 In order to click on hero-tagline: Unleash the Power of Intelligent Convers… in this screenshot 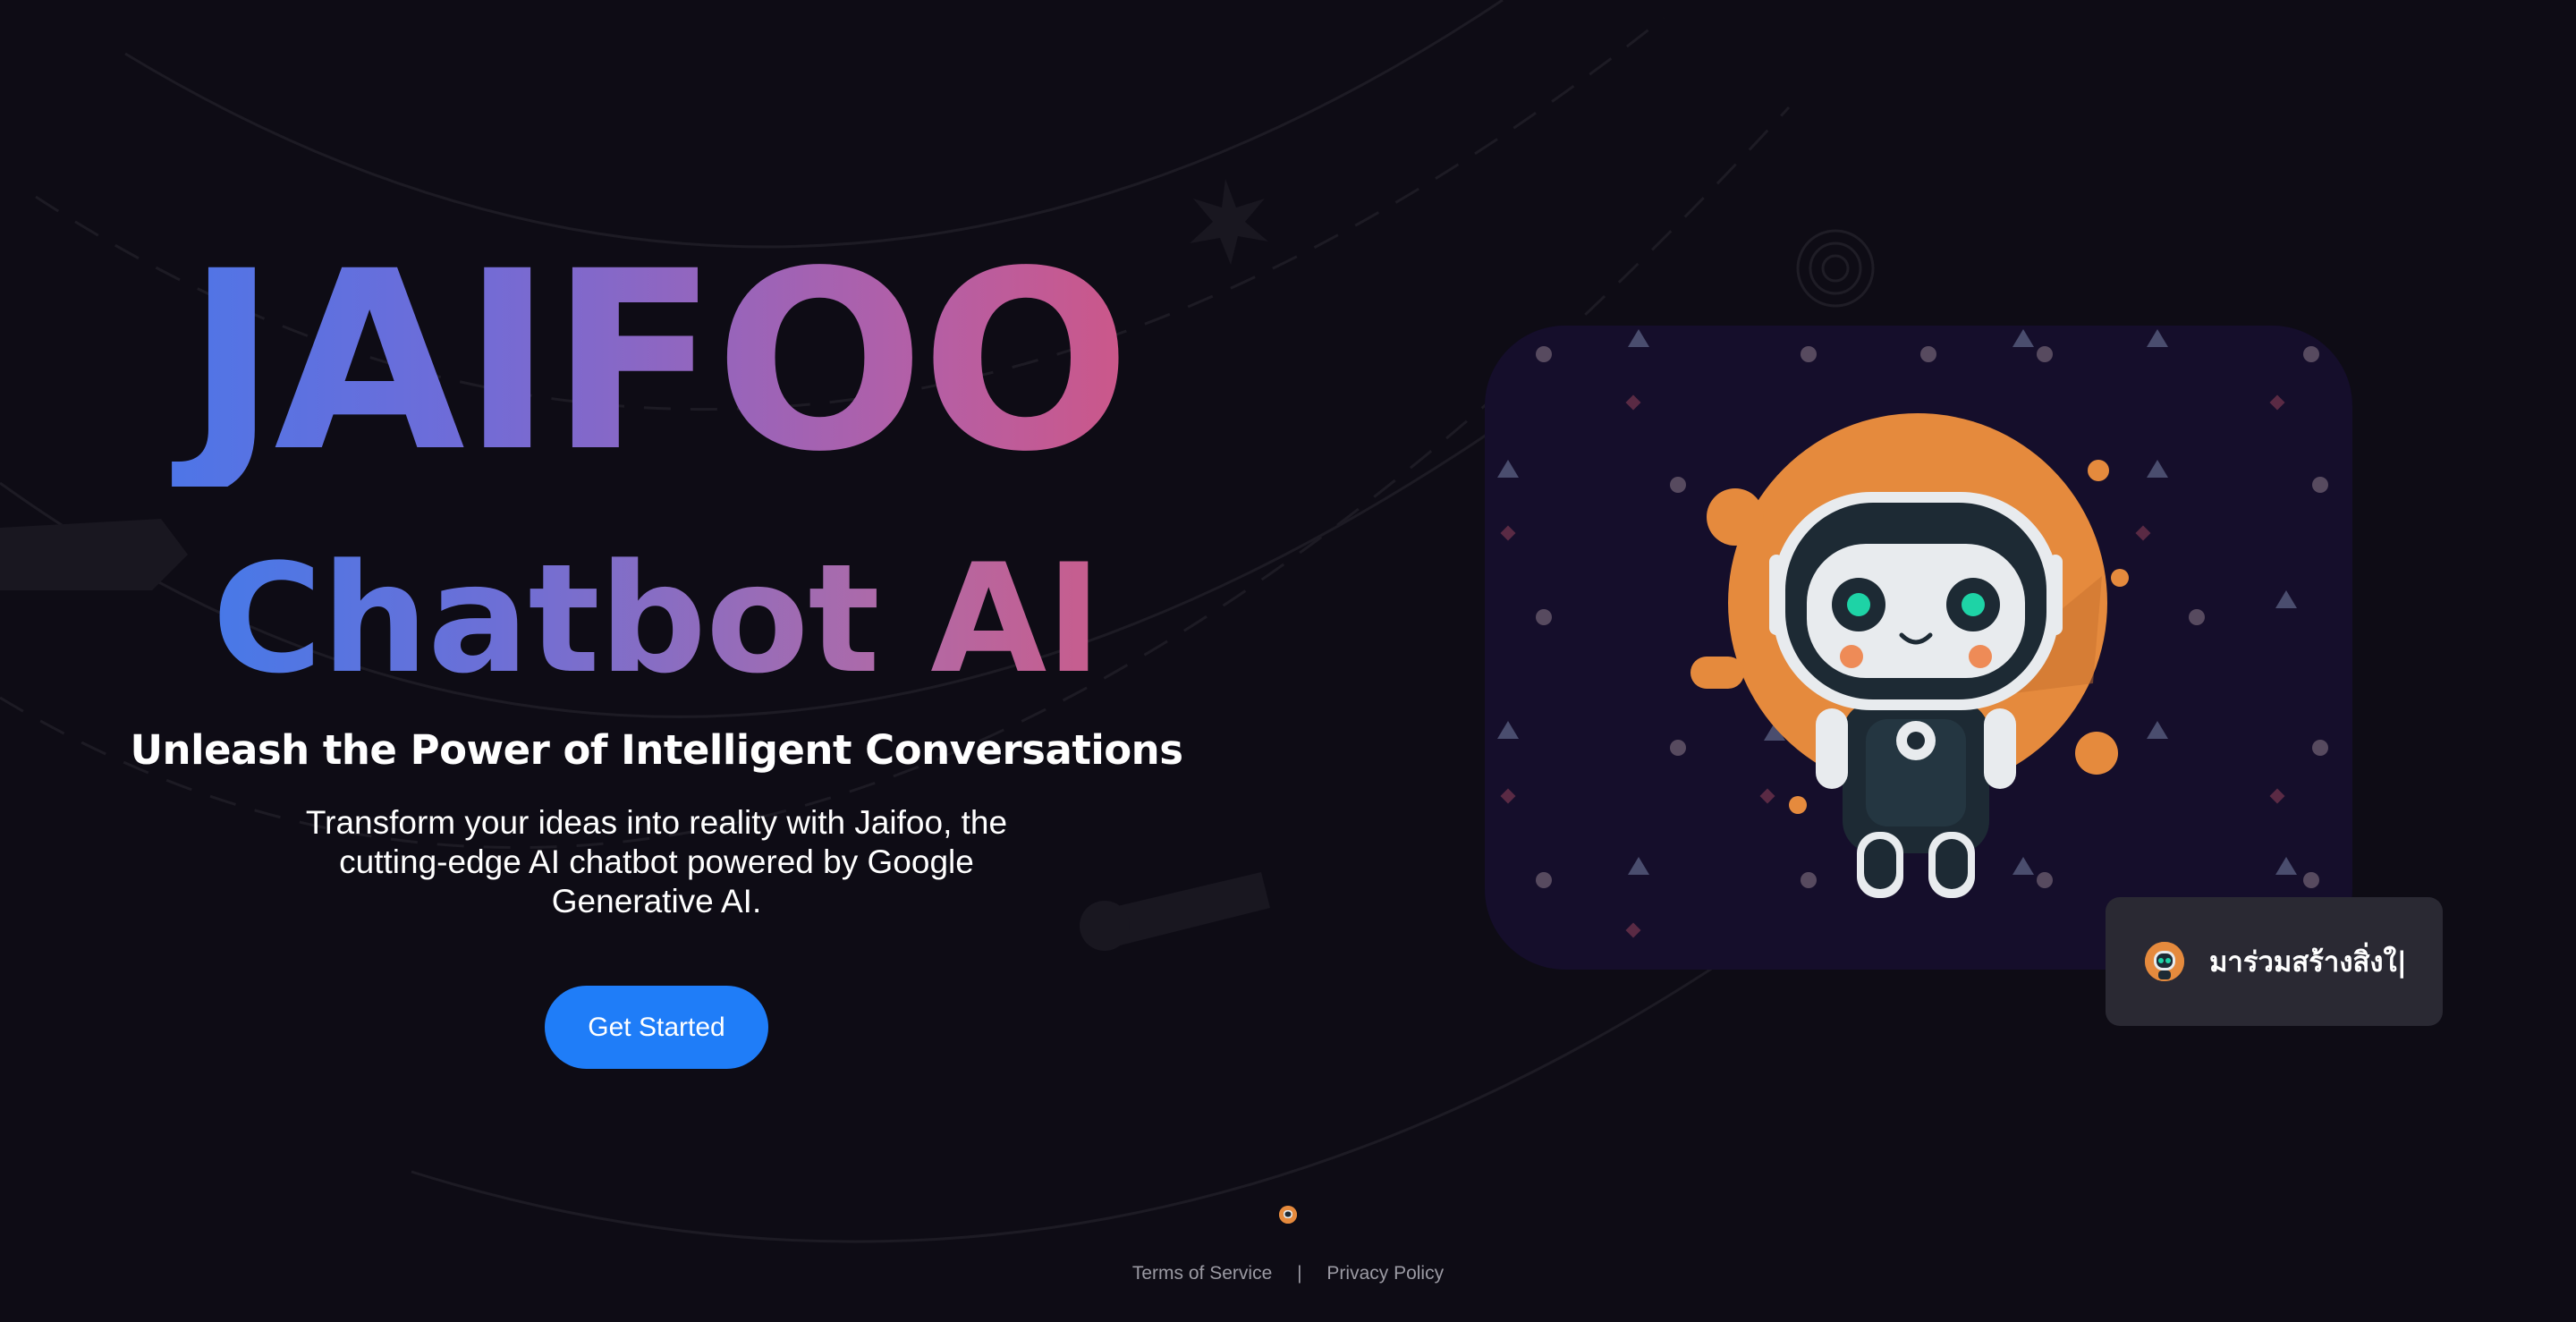, I will do `click(657, 750)`.